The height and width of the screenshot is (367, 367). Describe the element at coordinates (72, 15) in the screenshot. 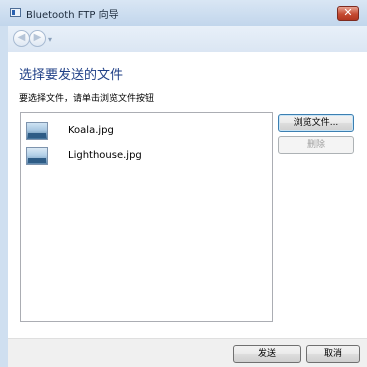

I see `window-title: Bluetooth FTP 向导` at that location.